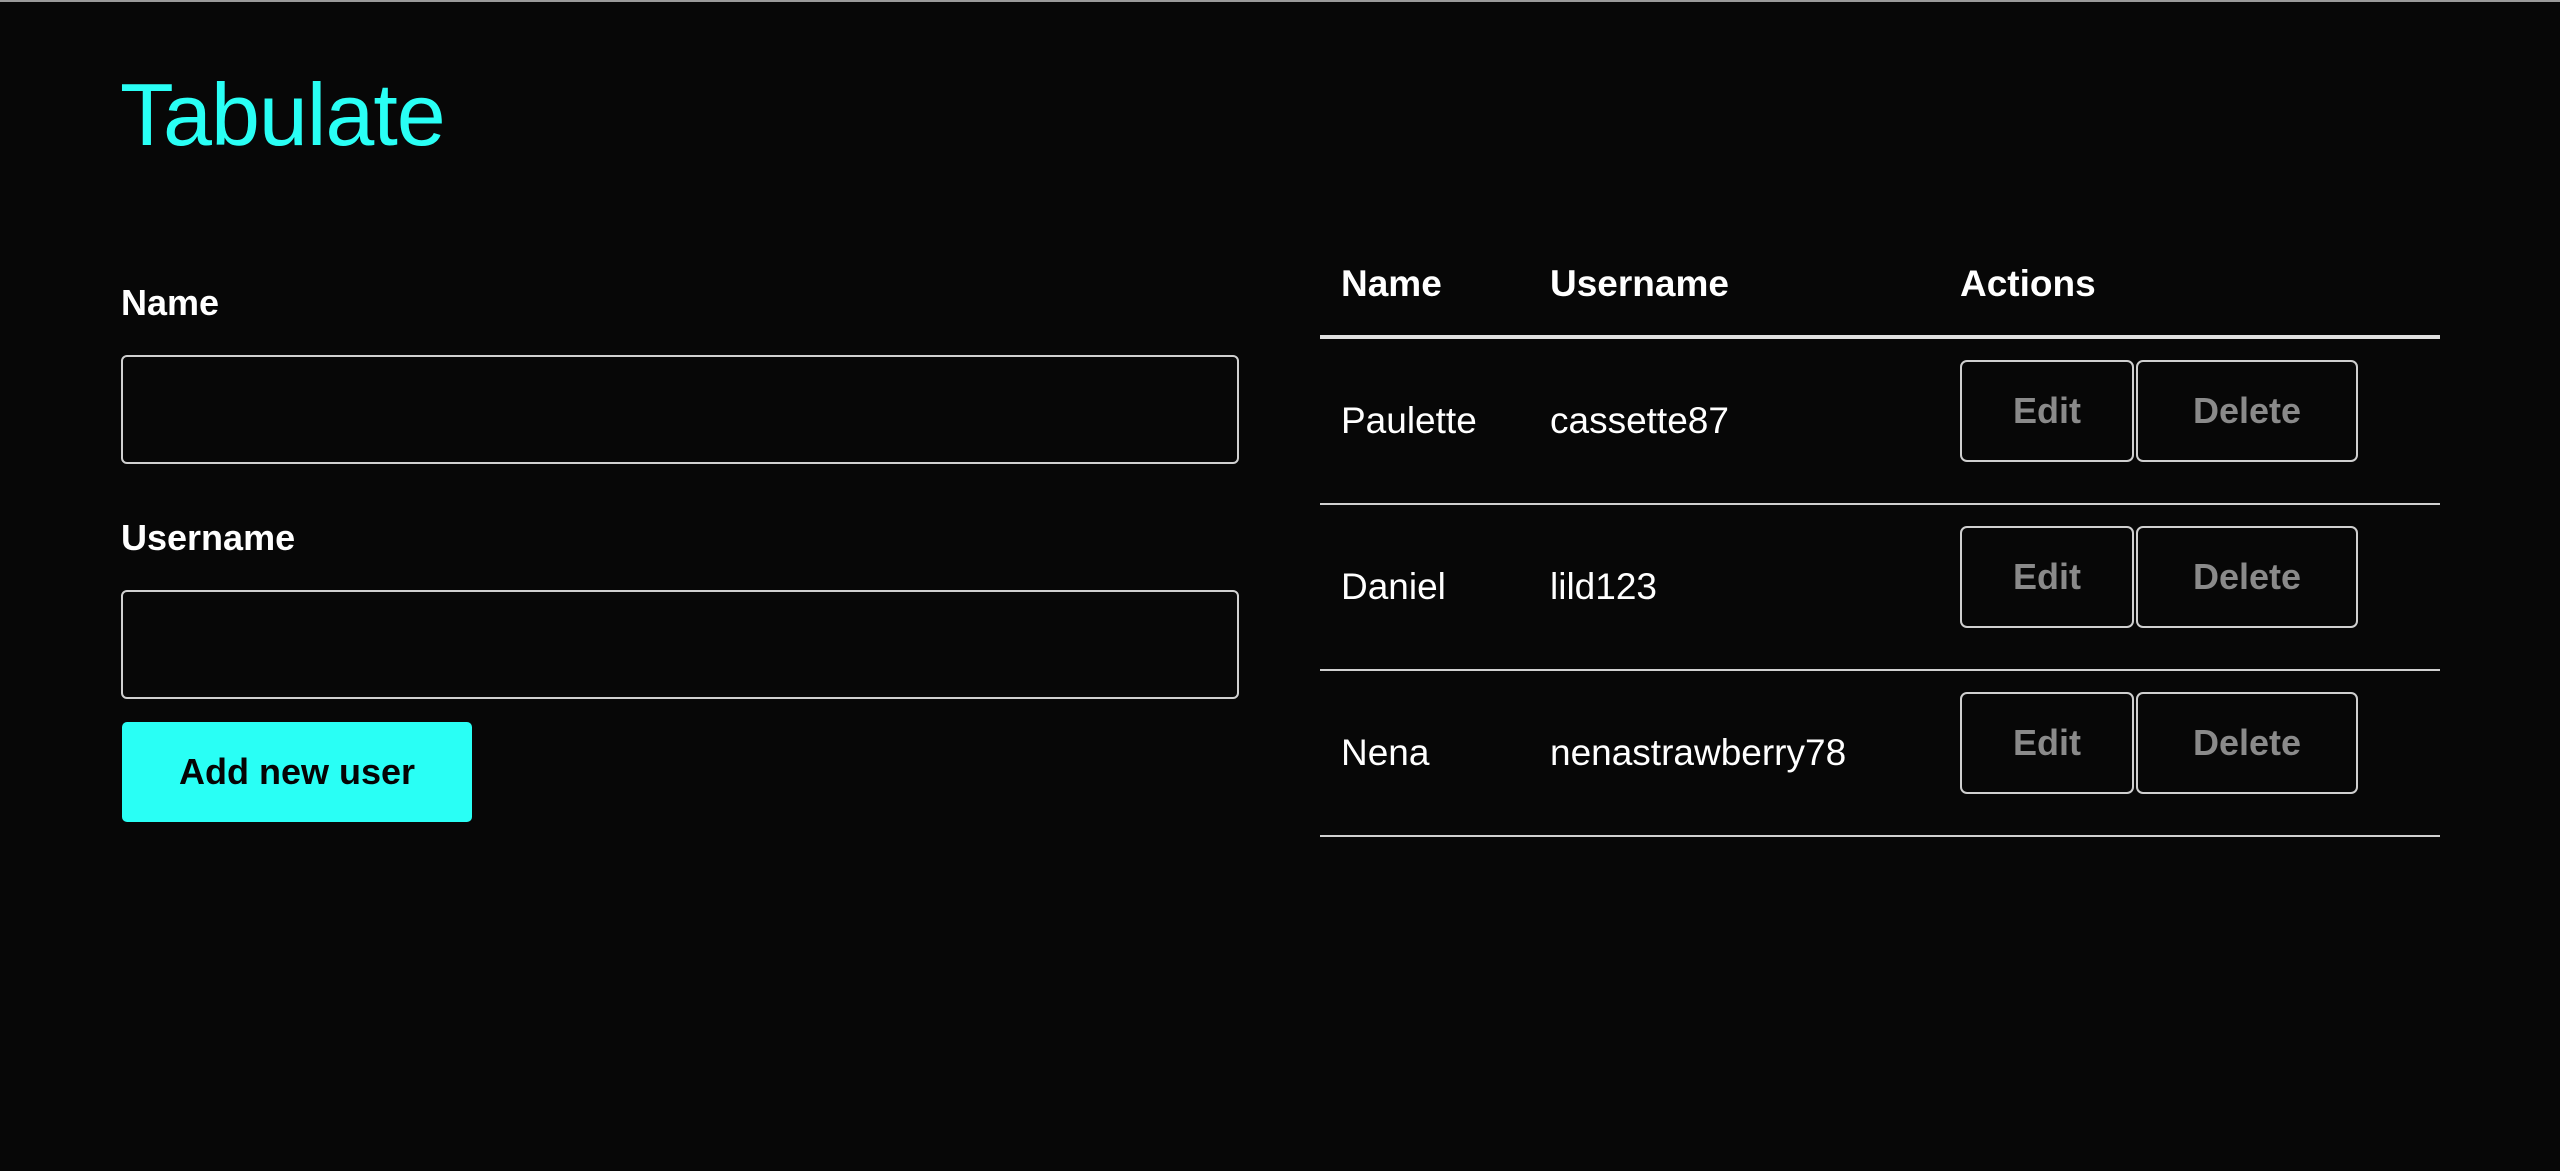 This screenshot has width=2560, height=1171. Describe the element at coordinates (1409, 420) in the screenshot. I see `cell-name: Paulette` at that location.